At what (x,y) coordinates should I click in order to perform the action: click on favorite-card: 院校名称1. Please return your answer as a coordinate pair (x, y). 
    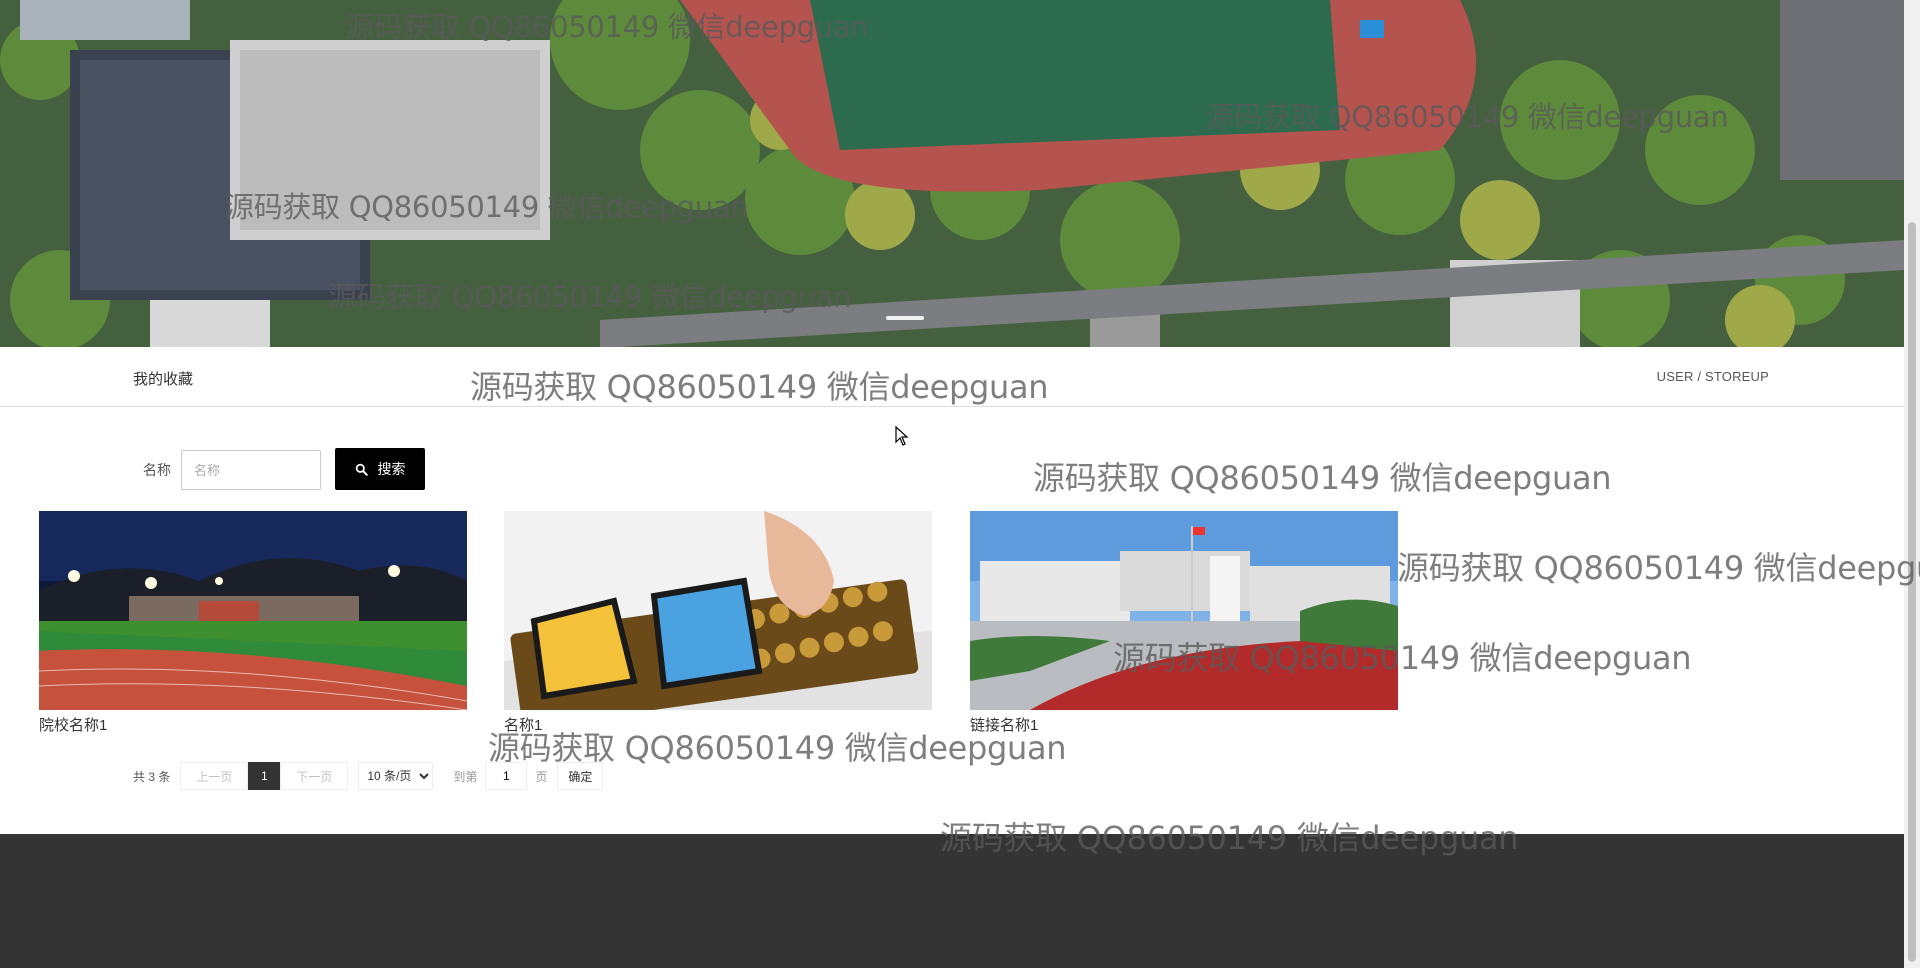
    Looking at the image, I should click on (253, 623).